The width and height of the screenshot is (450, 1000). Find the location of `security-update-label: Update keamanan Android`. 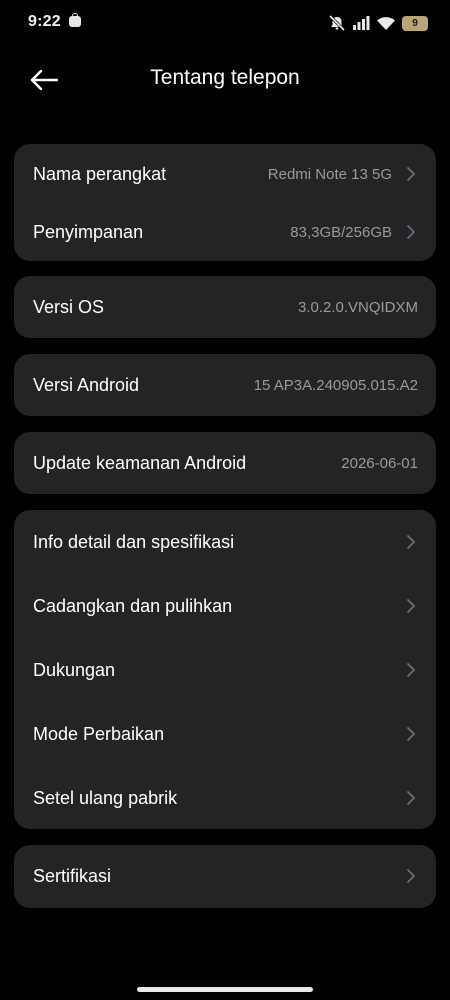

security-update-label: Update keamanan Android is located at coordinates (140, 462).